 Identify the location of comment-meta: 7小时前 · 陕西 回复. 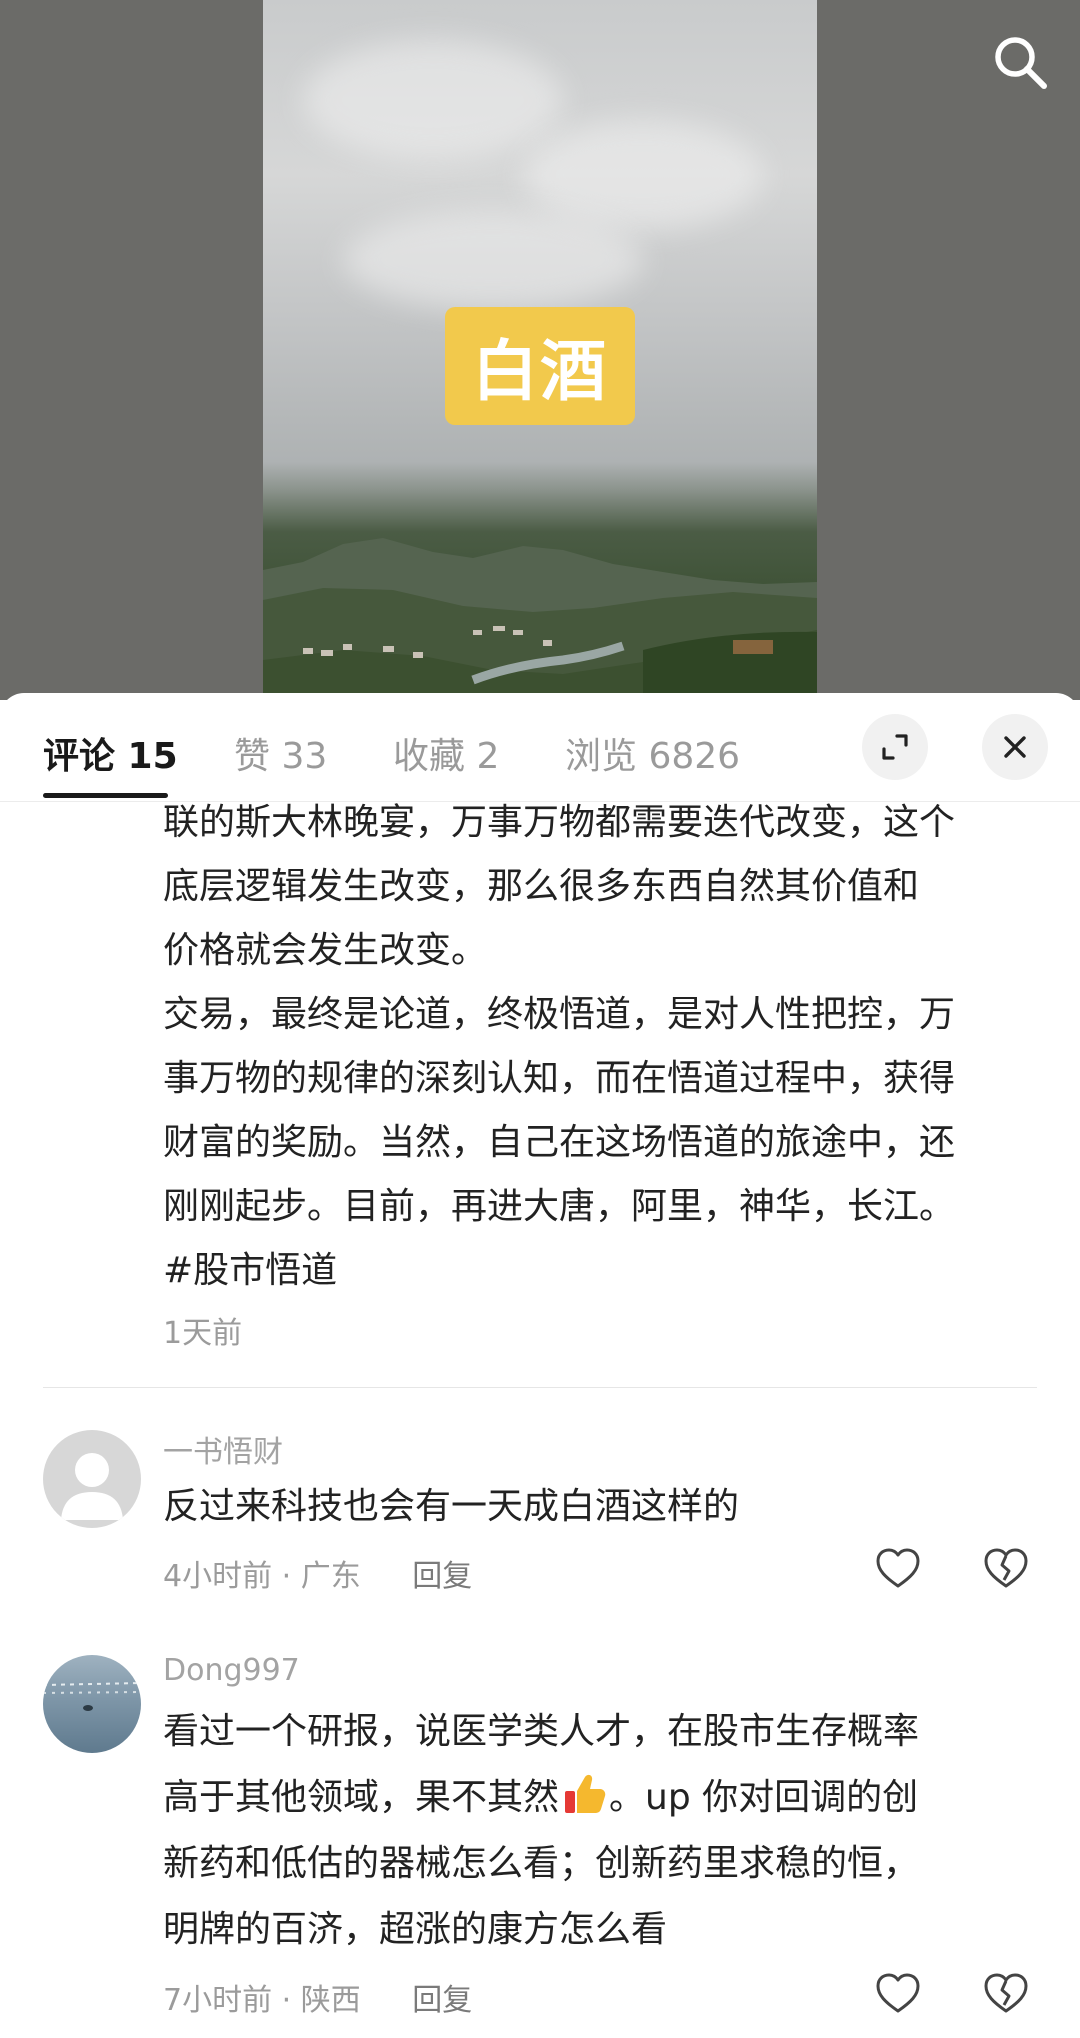
(317, 1997).